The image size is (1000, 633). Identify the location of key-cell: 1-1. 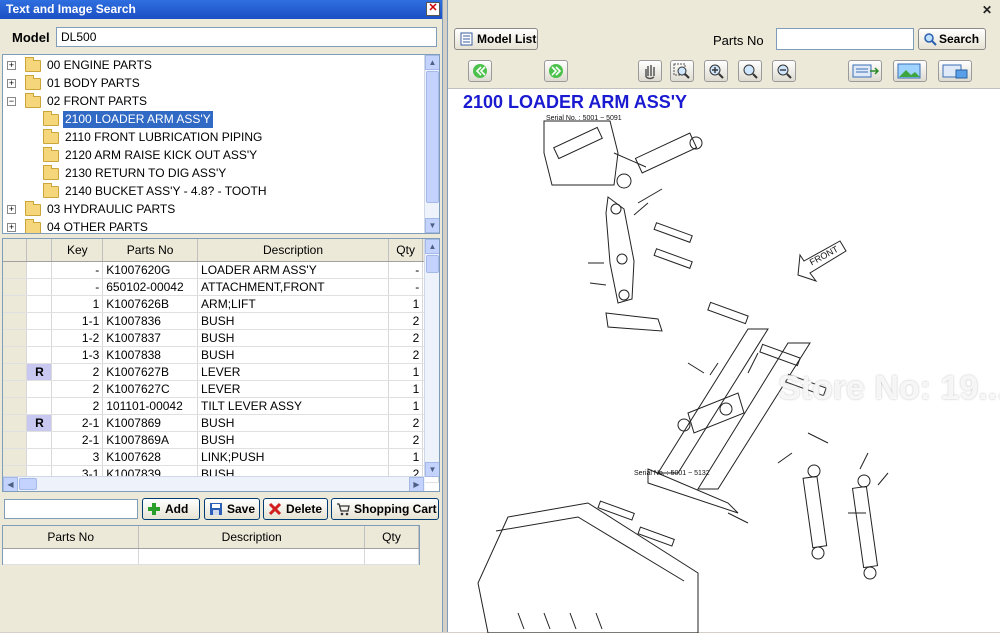
(77, 321).